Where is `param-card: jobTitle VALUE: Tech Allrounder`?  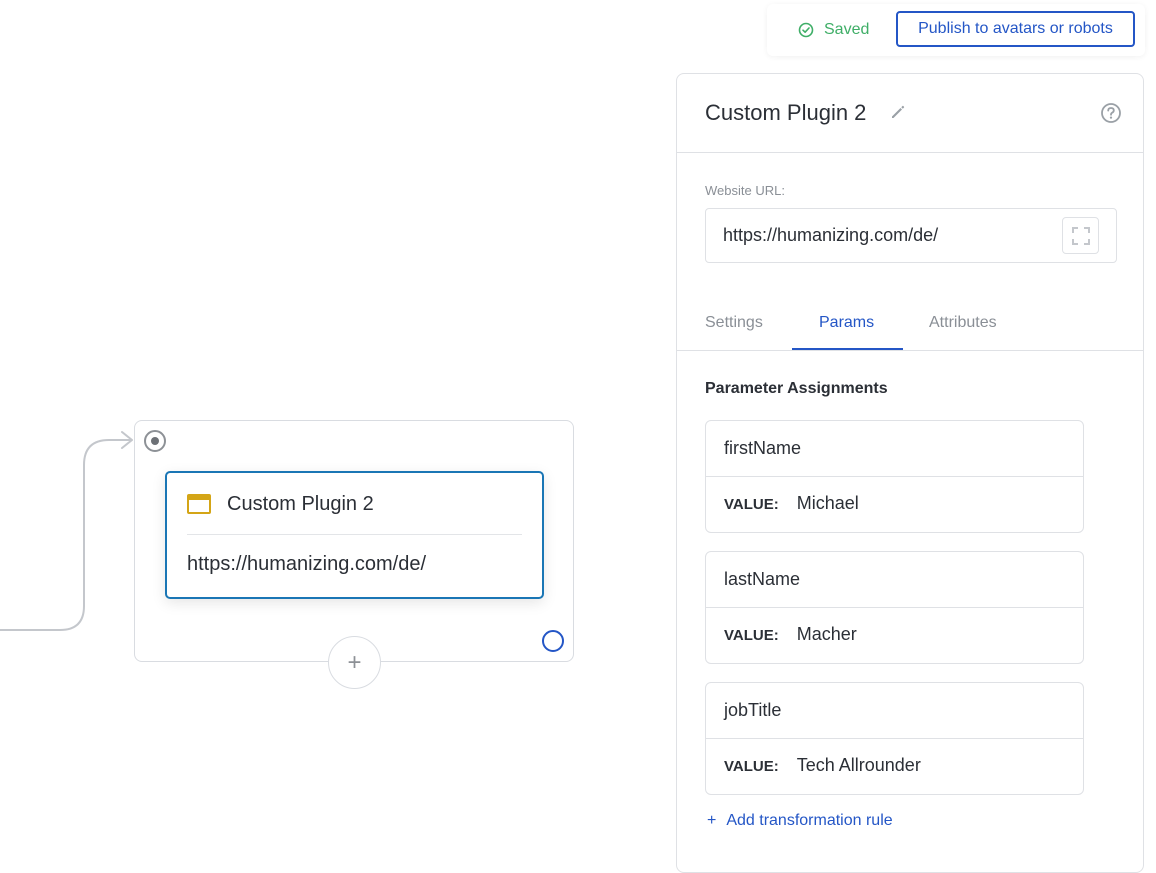
param-card: jobTitle VALUE: Tech Allrounder is located at coordinates (894, 738).